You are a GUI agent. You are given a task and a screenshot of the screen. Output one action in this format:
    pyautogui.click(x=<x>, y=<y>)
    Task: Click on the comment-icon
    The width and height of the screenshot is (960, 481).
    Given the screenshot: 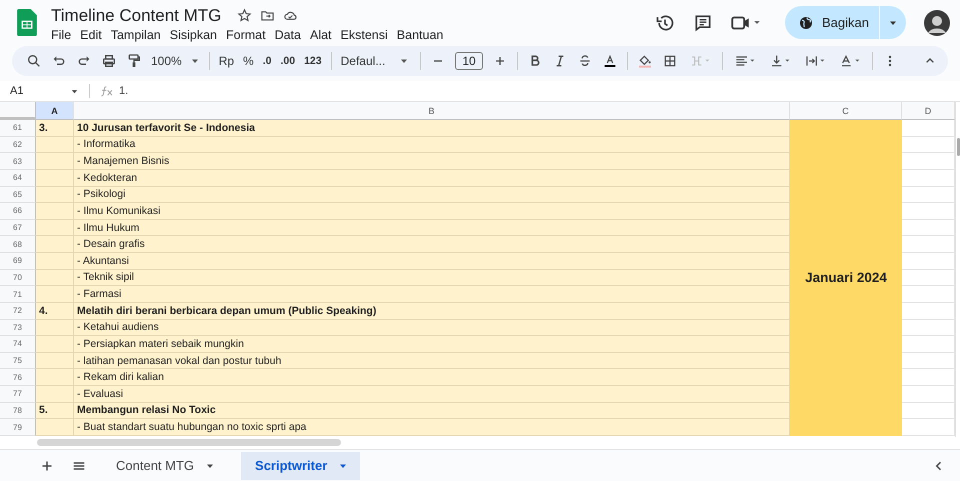 What is the action you would take?
    pyautogui.click(x=703, y=22)
    